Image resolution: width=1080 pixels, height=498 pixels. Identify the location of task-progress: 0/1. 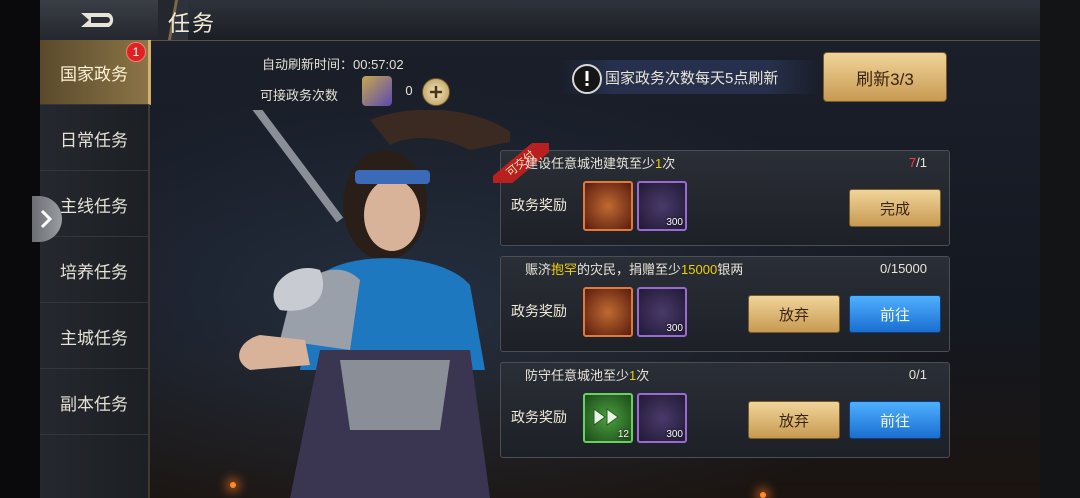
(917, 374).